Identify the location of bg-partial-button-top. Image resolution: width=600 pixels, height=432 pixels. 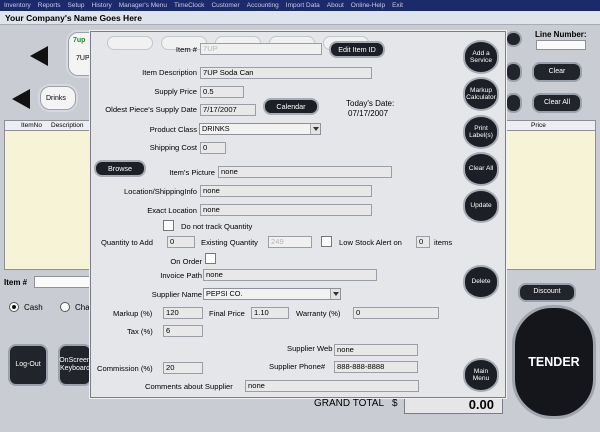
(513, 39).